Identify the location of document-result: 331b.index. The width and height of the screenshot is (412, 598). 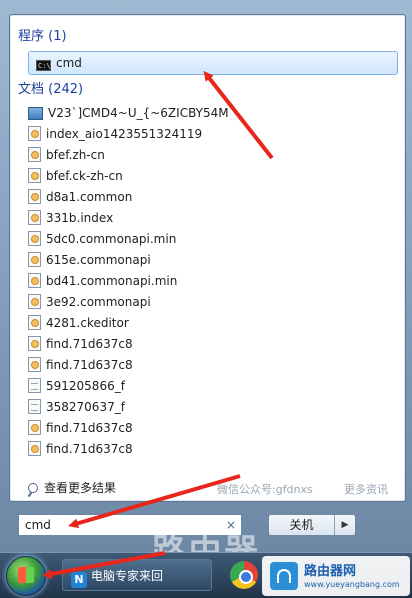
(70, 218).